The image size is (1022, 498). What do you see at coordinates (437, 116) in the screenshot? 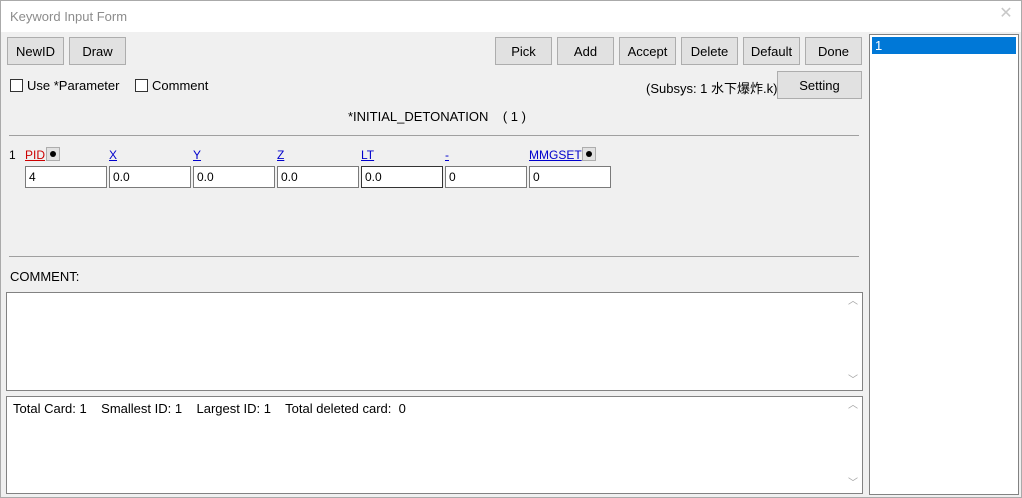
I see `keyword-title: *INITIAL_DETONATION ( 1 )` at bounding box center [437, 116].